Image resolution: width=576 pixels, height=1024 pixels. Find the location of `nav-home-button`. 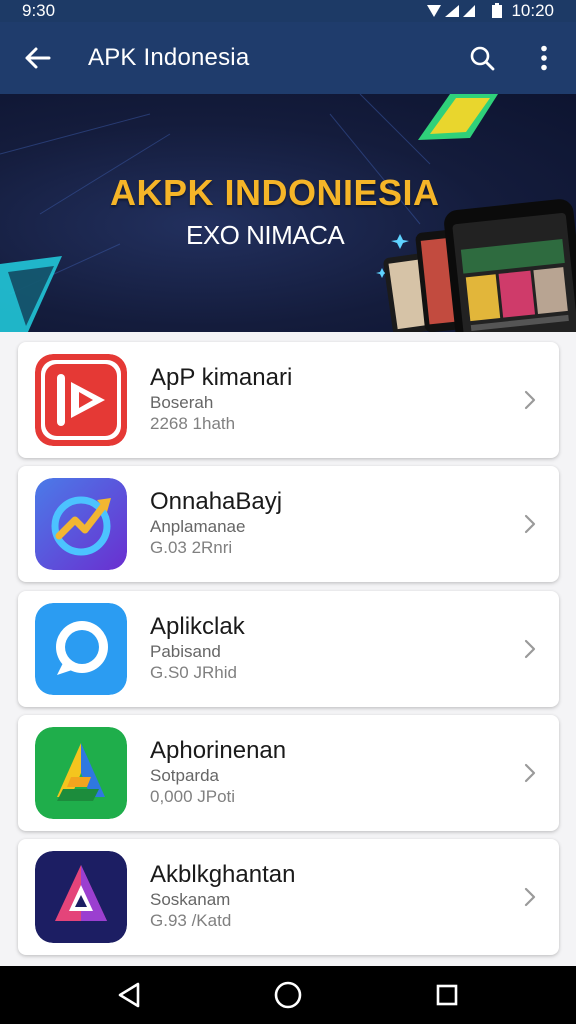

nav-home-button is located at coordinates (288, 995).